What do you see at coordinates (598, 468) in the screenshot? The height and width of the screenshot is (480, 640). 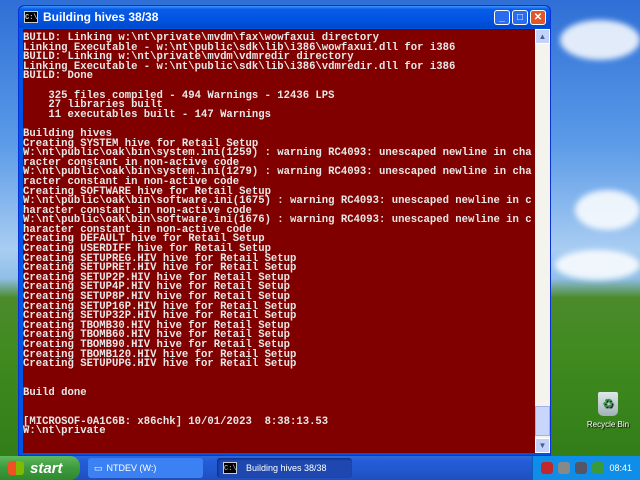 I see `update-icon` at bounding box center [598, 468].